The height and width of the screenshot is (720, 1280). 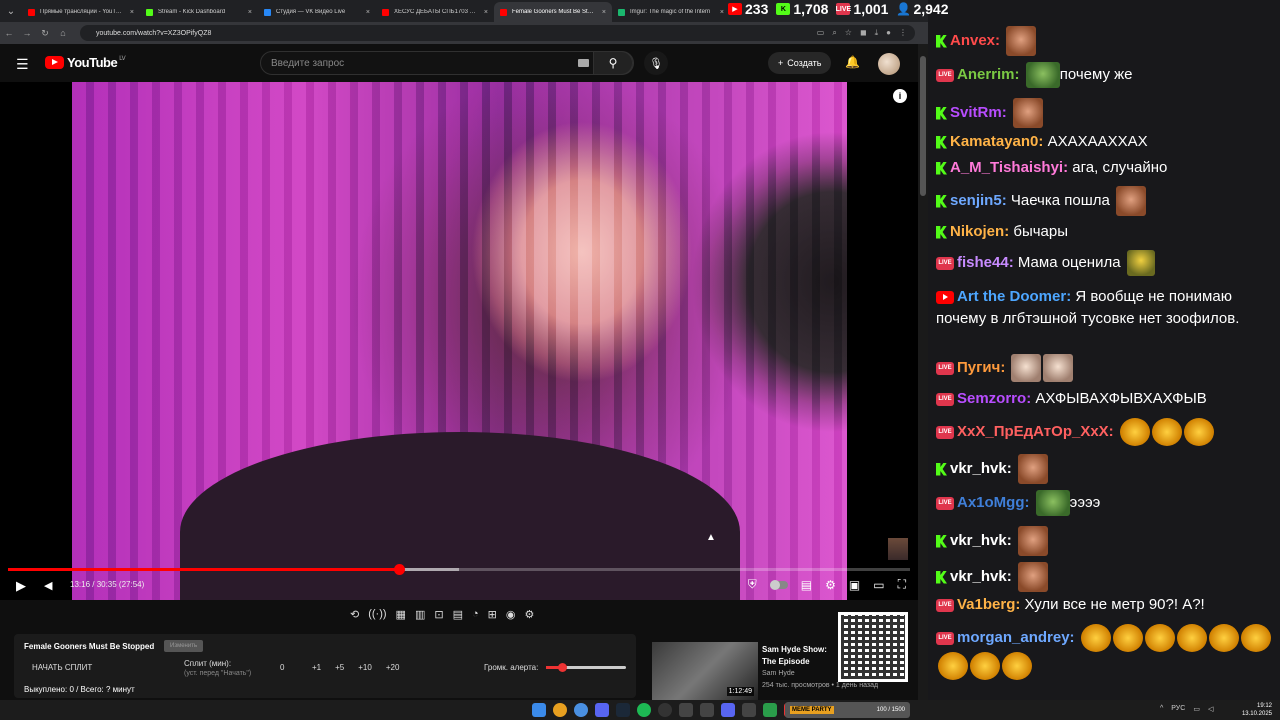 I want to click on spotify-icon, so click(x=644, y=710).